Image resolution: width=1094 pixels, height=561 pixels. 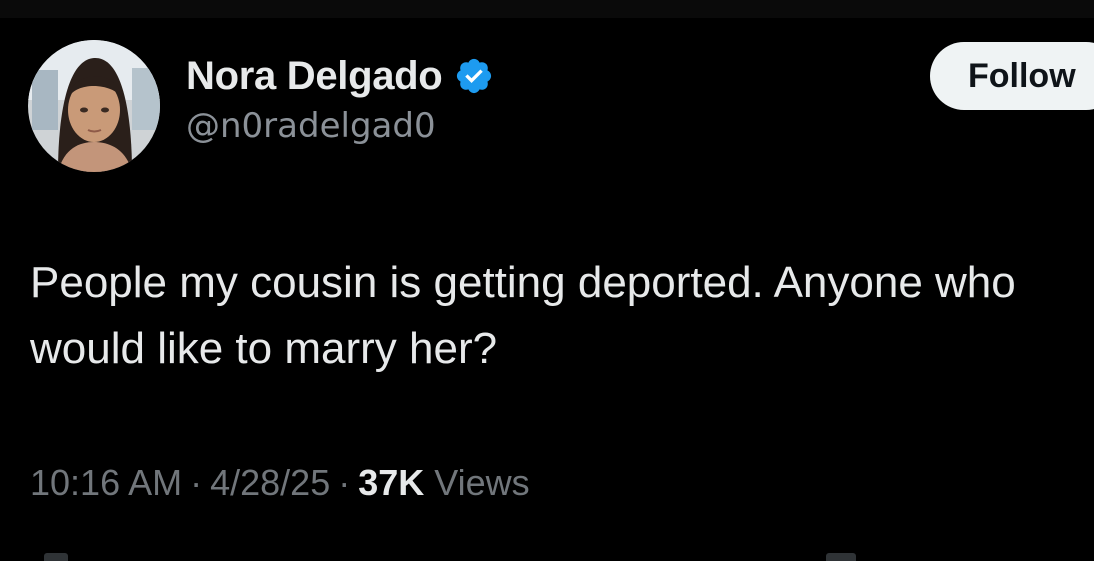 I want to click on views-count: 37K, so click(x=391, y=482).